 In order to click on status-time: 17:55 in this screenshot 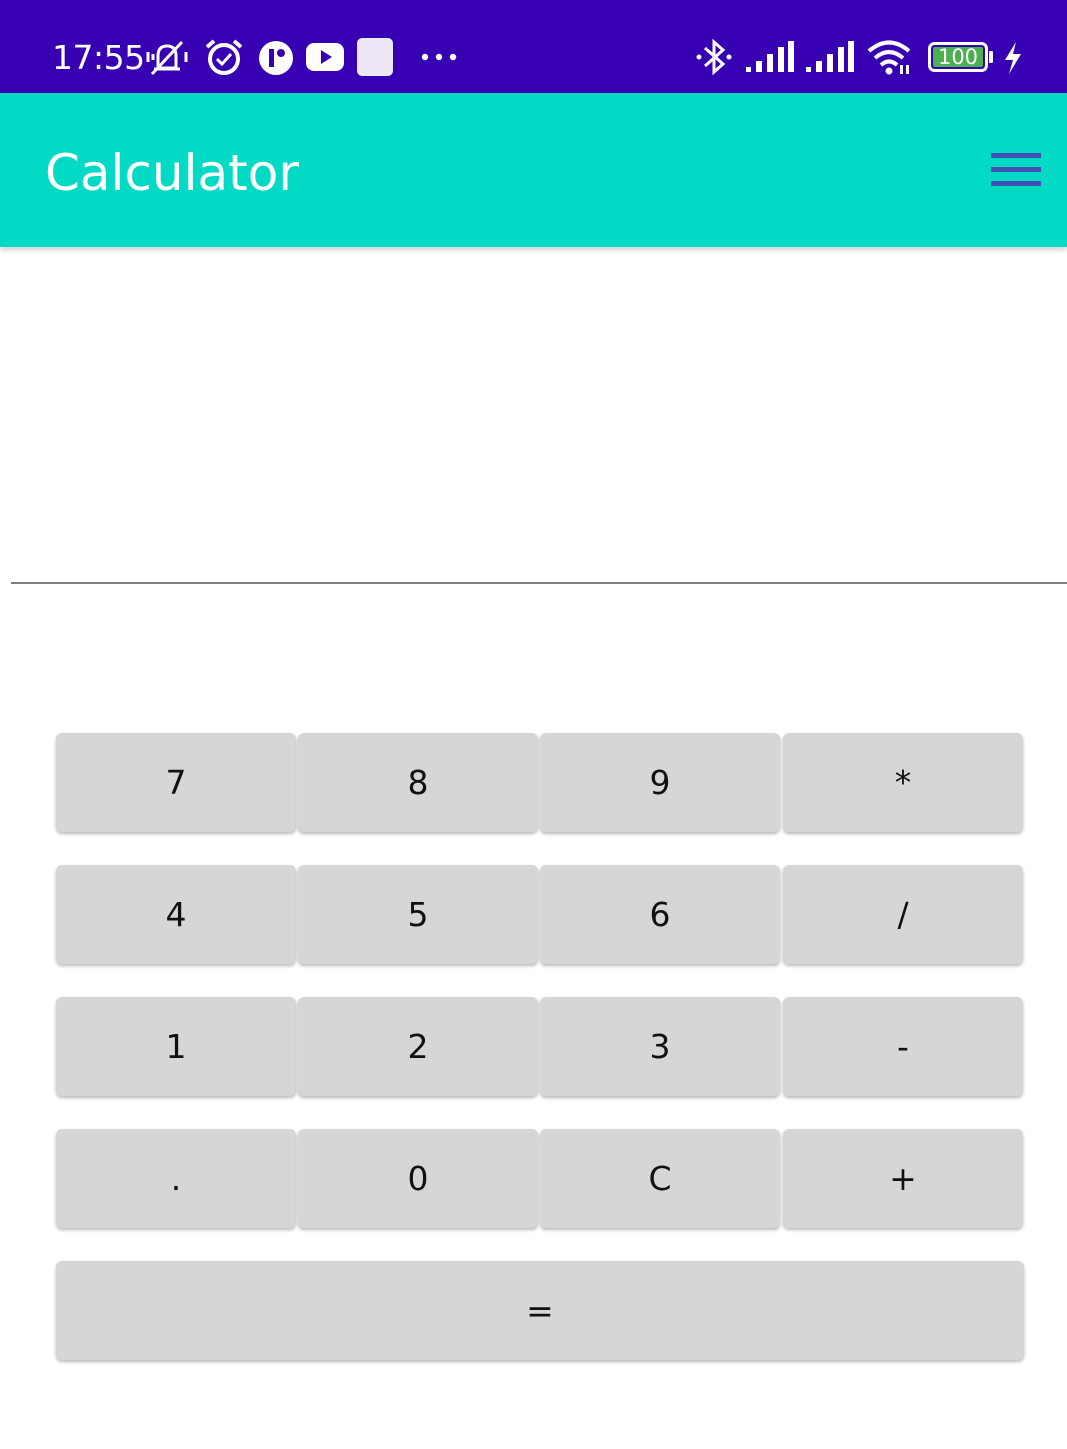, I will do `click(98, 57)`.